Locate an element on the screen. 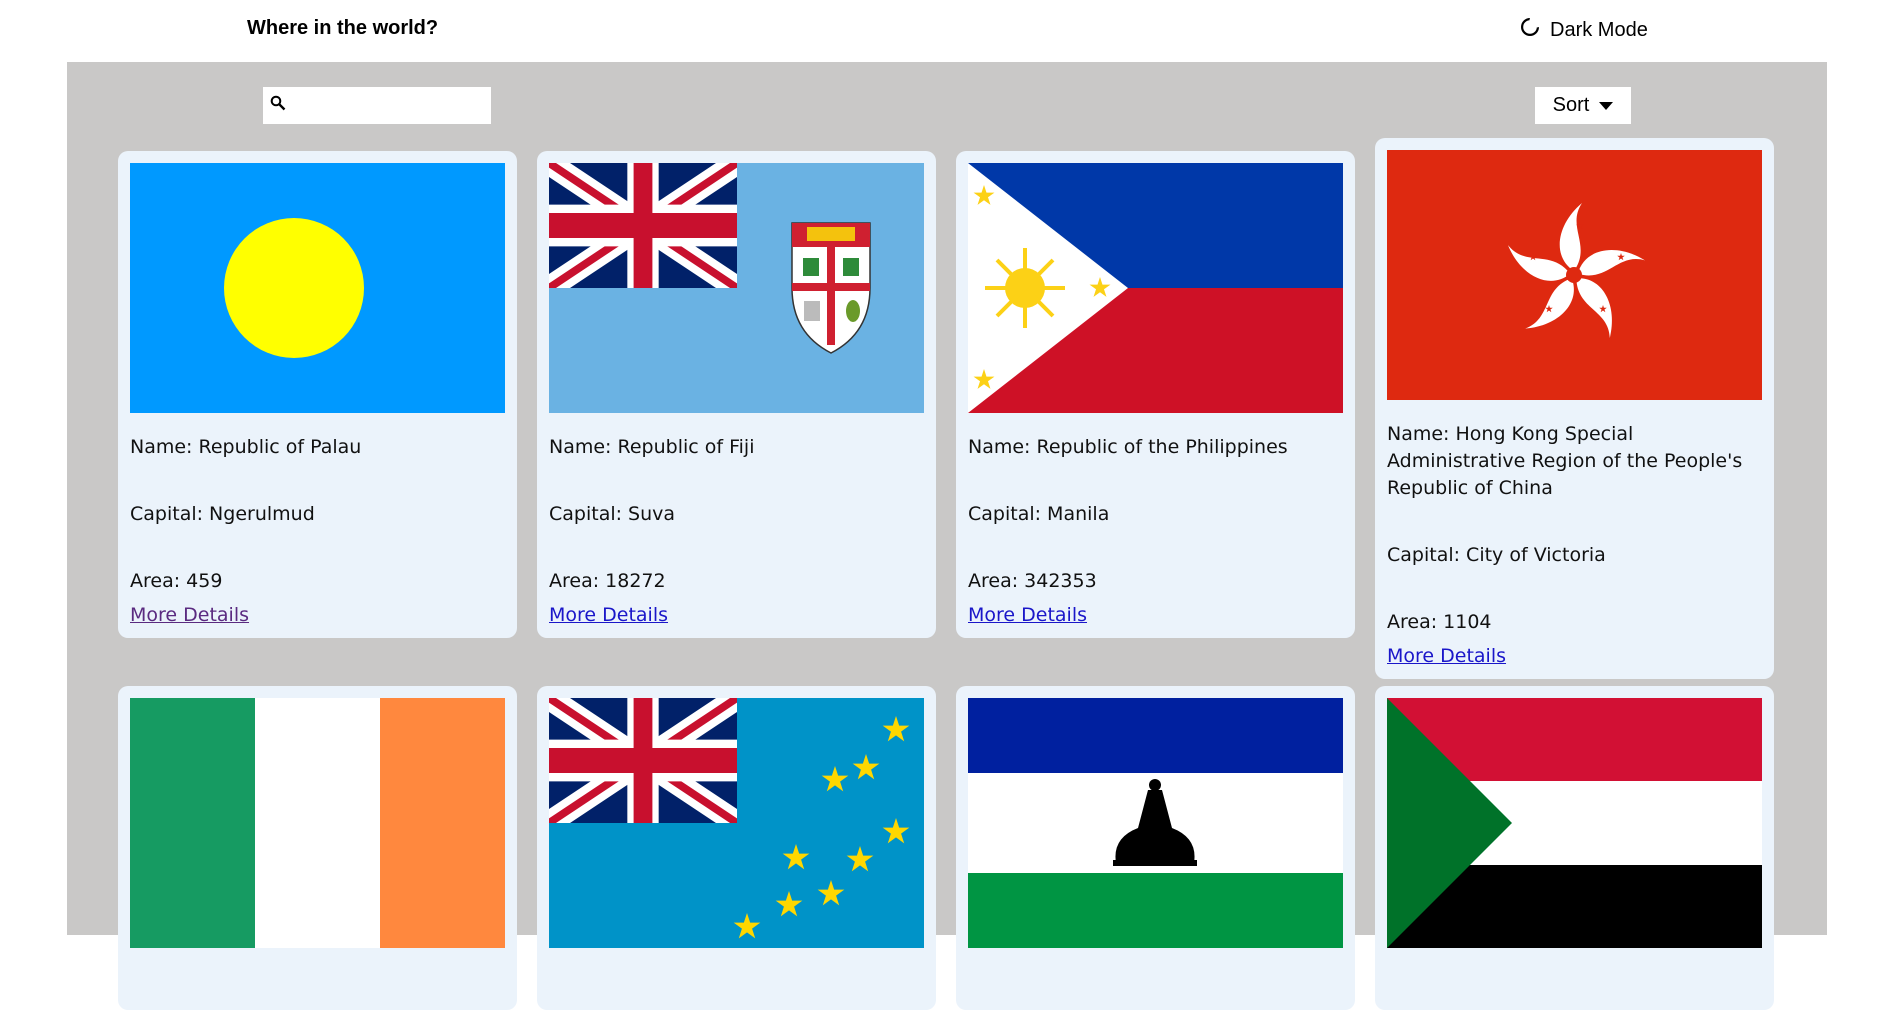 The height and width of the screenshot is (1010, 1886). hong-kong-flag is located at coordinates (1574, 275).